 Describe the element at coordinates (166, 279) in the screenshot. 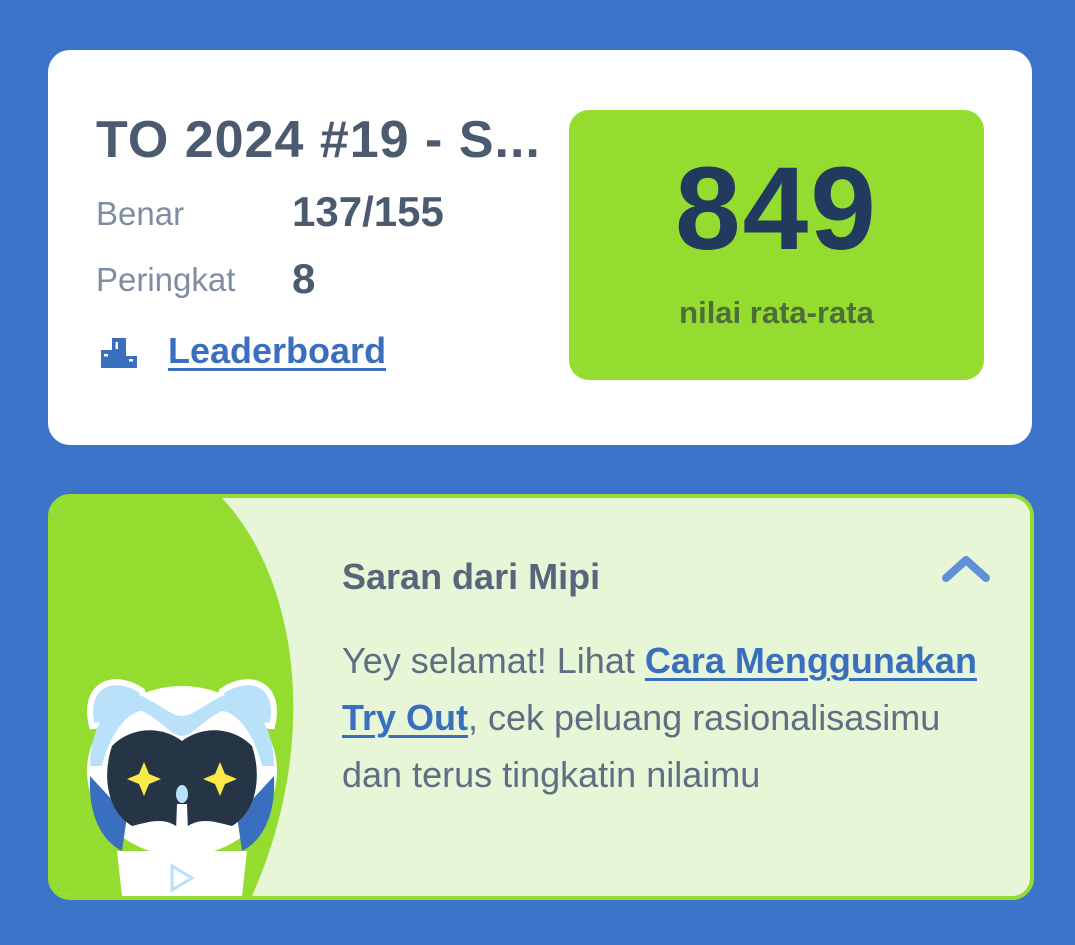

I see `rank-label: Peringkat` at that location.